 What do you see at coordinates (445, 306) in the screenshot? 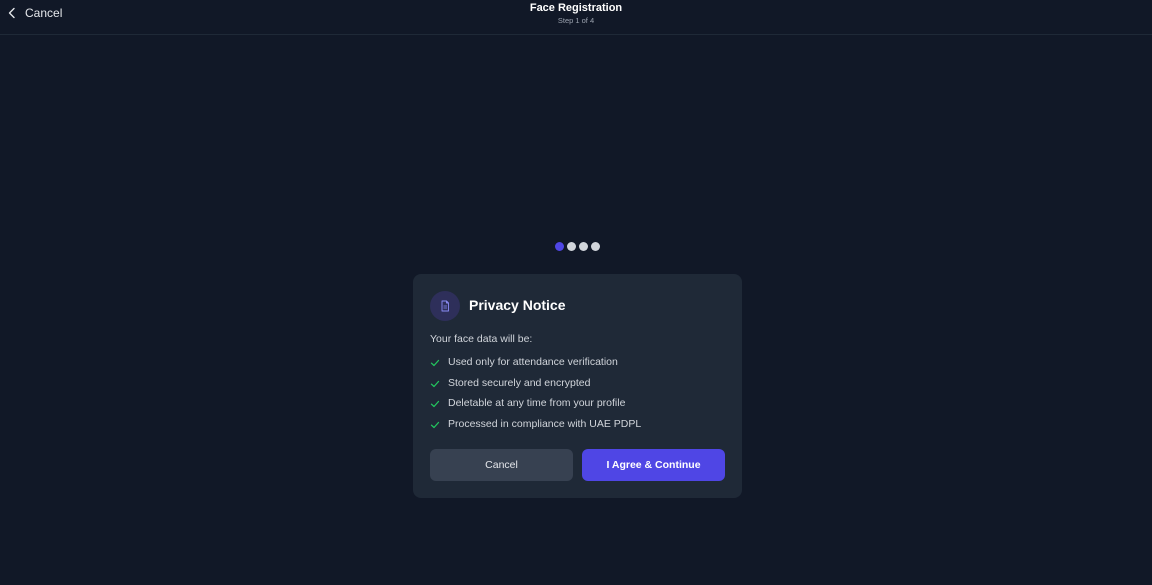
I see `document-icon` at bounding box center [445, 306].